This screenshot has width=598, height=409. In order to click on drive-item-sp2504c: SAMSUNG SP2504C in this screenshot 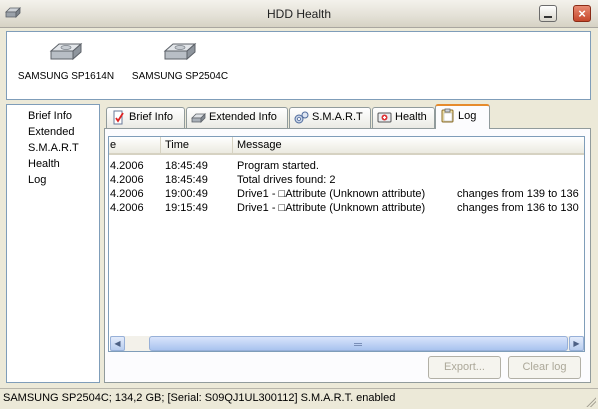, I will do `click(180, 61)`.